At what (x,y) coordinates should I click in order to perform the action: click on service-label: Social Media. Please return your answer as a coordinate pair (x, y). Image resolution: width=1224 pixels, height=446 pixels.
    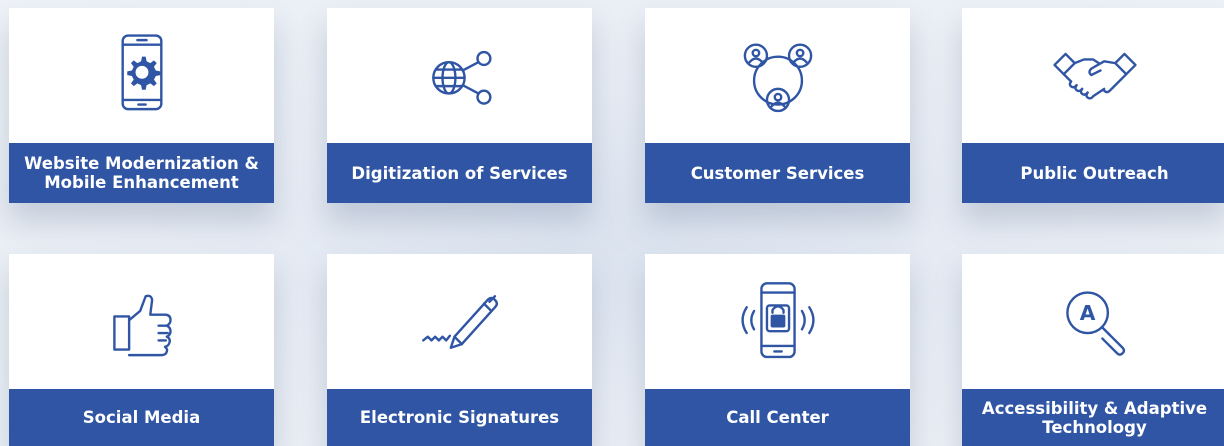
    Looking at the image, I should click on (141, 417).